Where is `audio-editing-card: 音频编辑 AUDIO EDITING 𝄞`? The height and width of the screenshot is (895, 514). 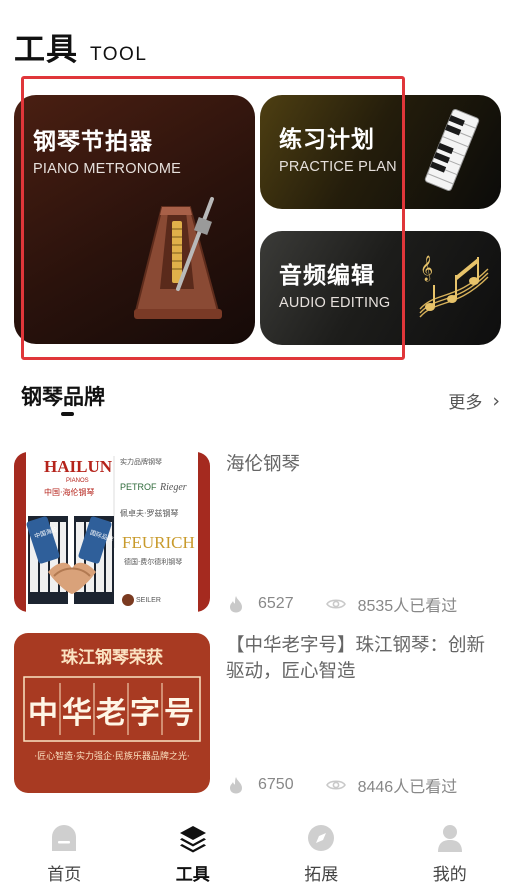
audio-editing-card: 音频编辑 AUDIO EDITING 𝄞 is located at coordinates (380, 288).